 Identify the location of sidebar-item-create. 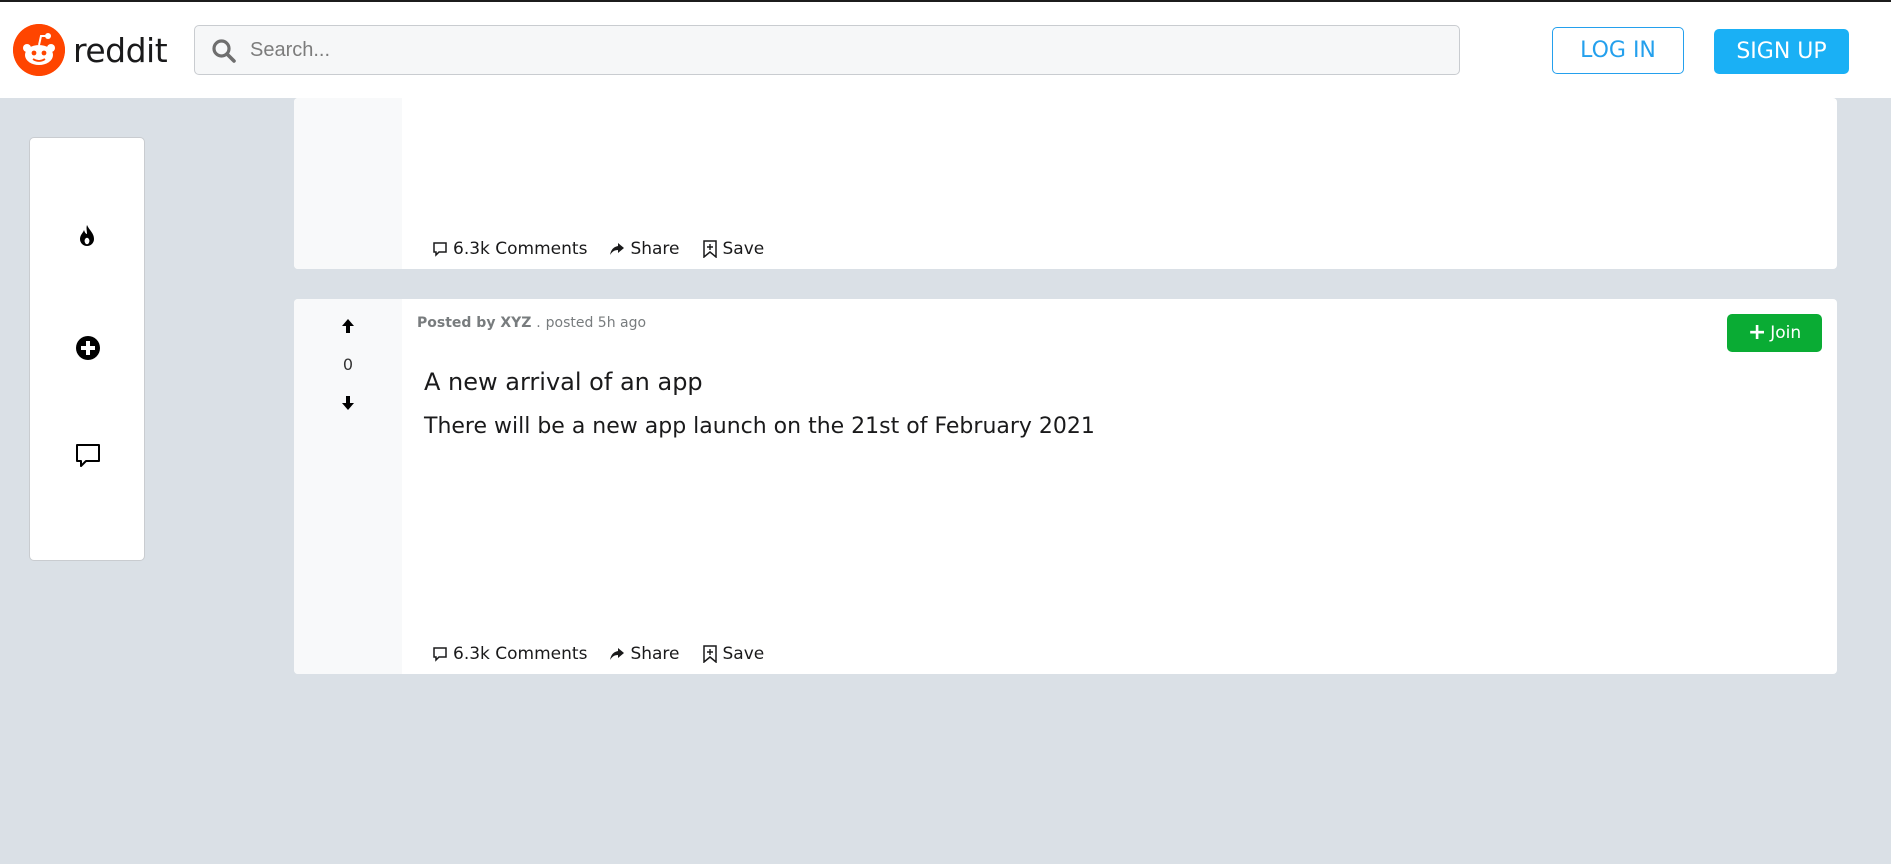
(88, 350).